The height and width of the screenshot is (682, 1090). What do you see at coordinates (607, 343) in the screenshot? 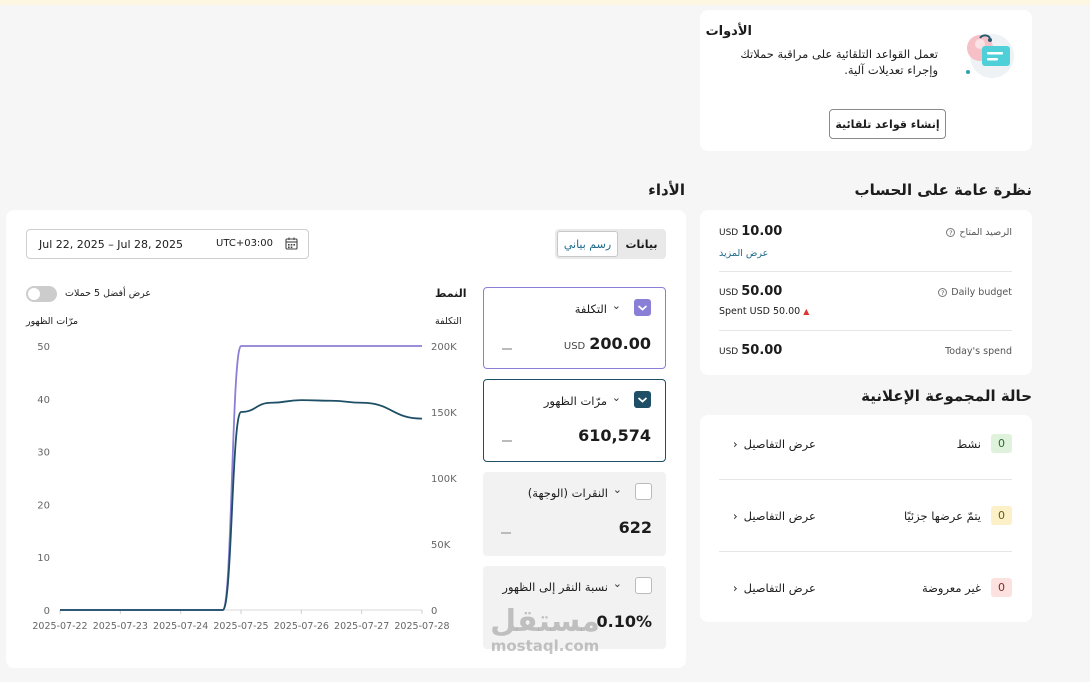
I see `metric-value: USD 200.00` at bounding box center [607, 343].